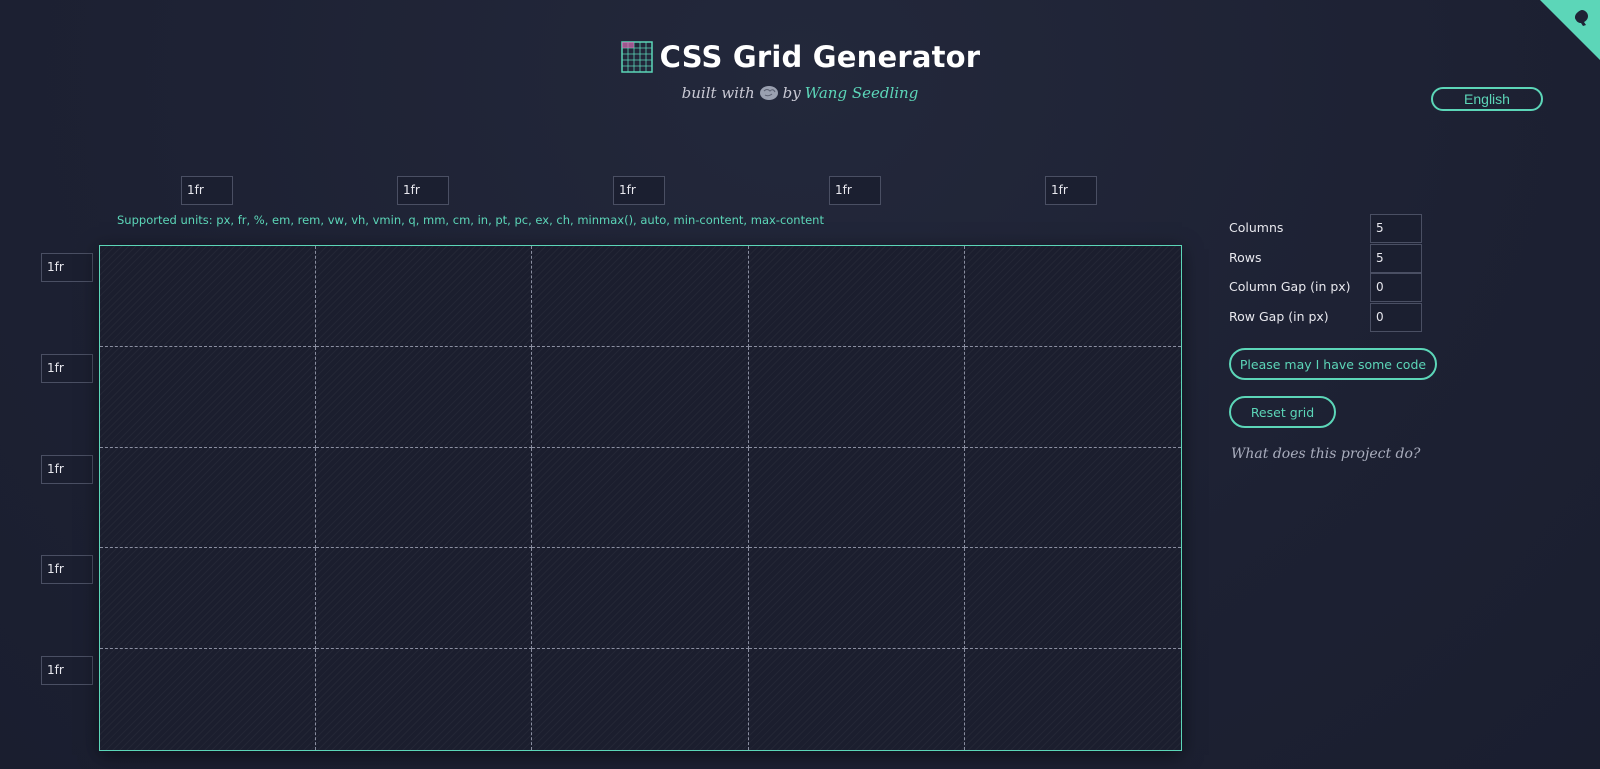 The width and height of the screenshot is (1600, 769). Describe the element at coordinates (1256, 227) in the screenshot. I see `columns-label: Columns` at that location.